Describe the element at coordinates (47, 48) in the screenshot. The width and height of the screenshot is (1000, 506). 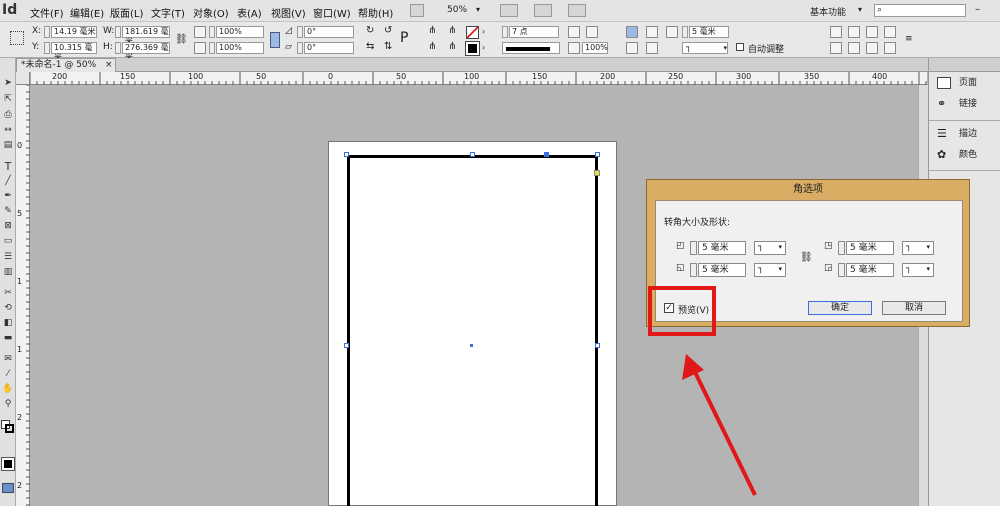
I see `y-stepper` at that location.